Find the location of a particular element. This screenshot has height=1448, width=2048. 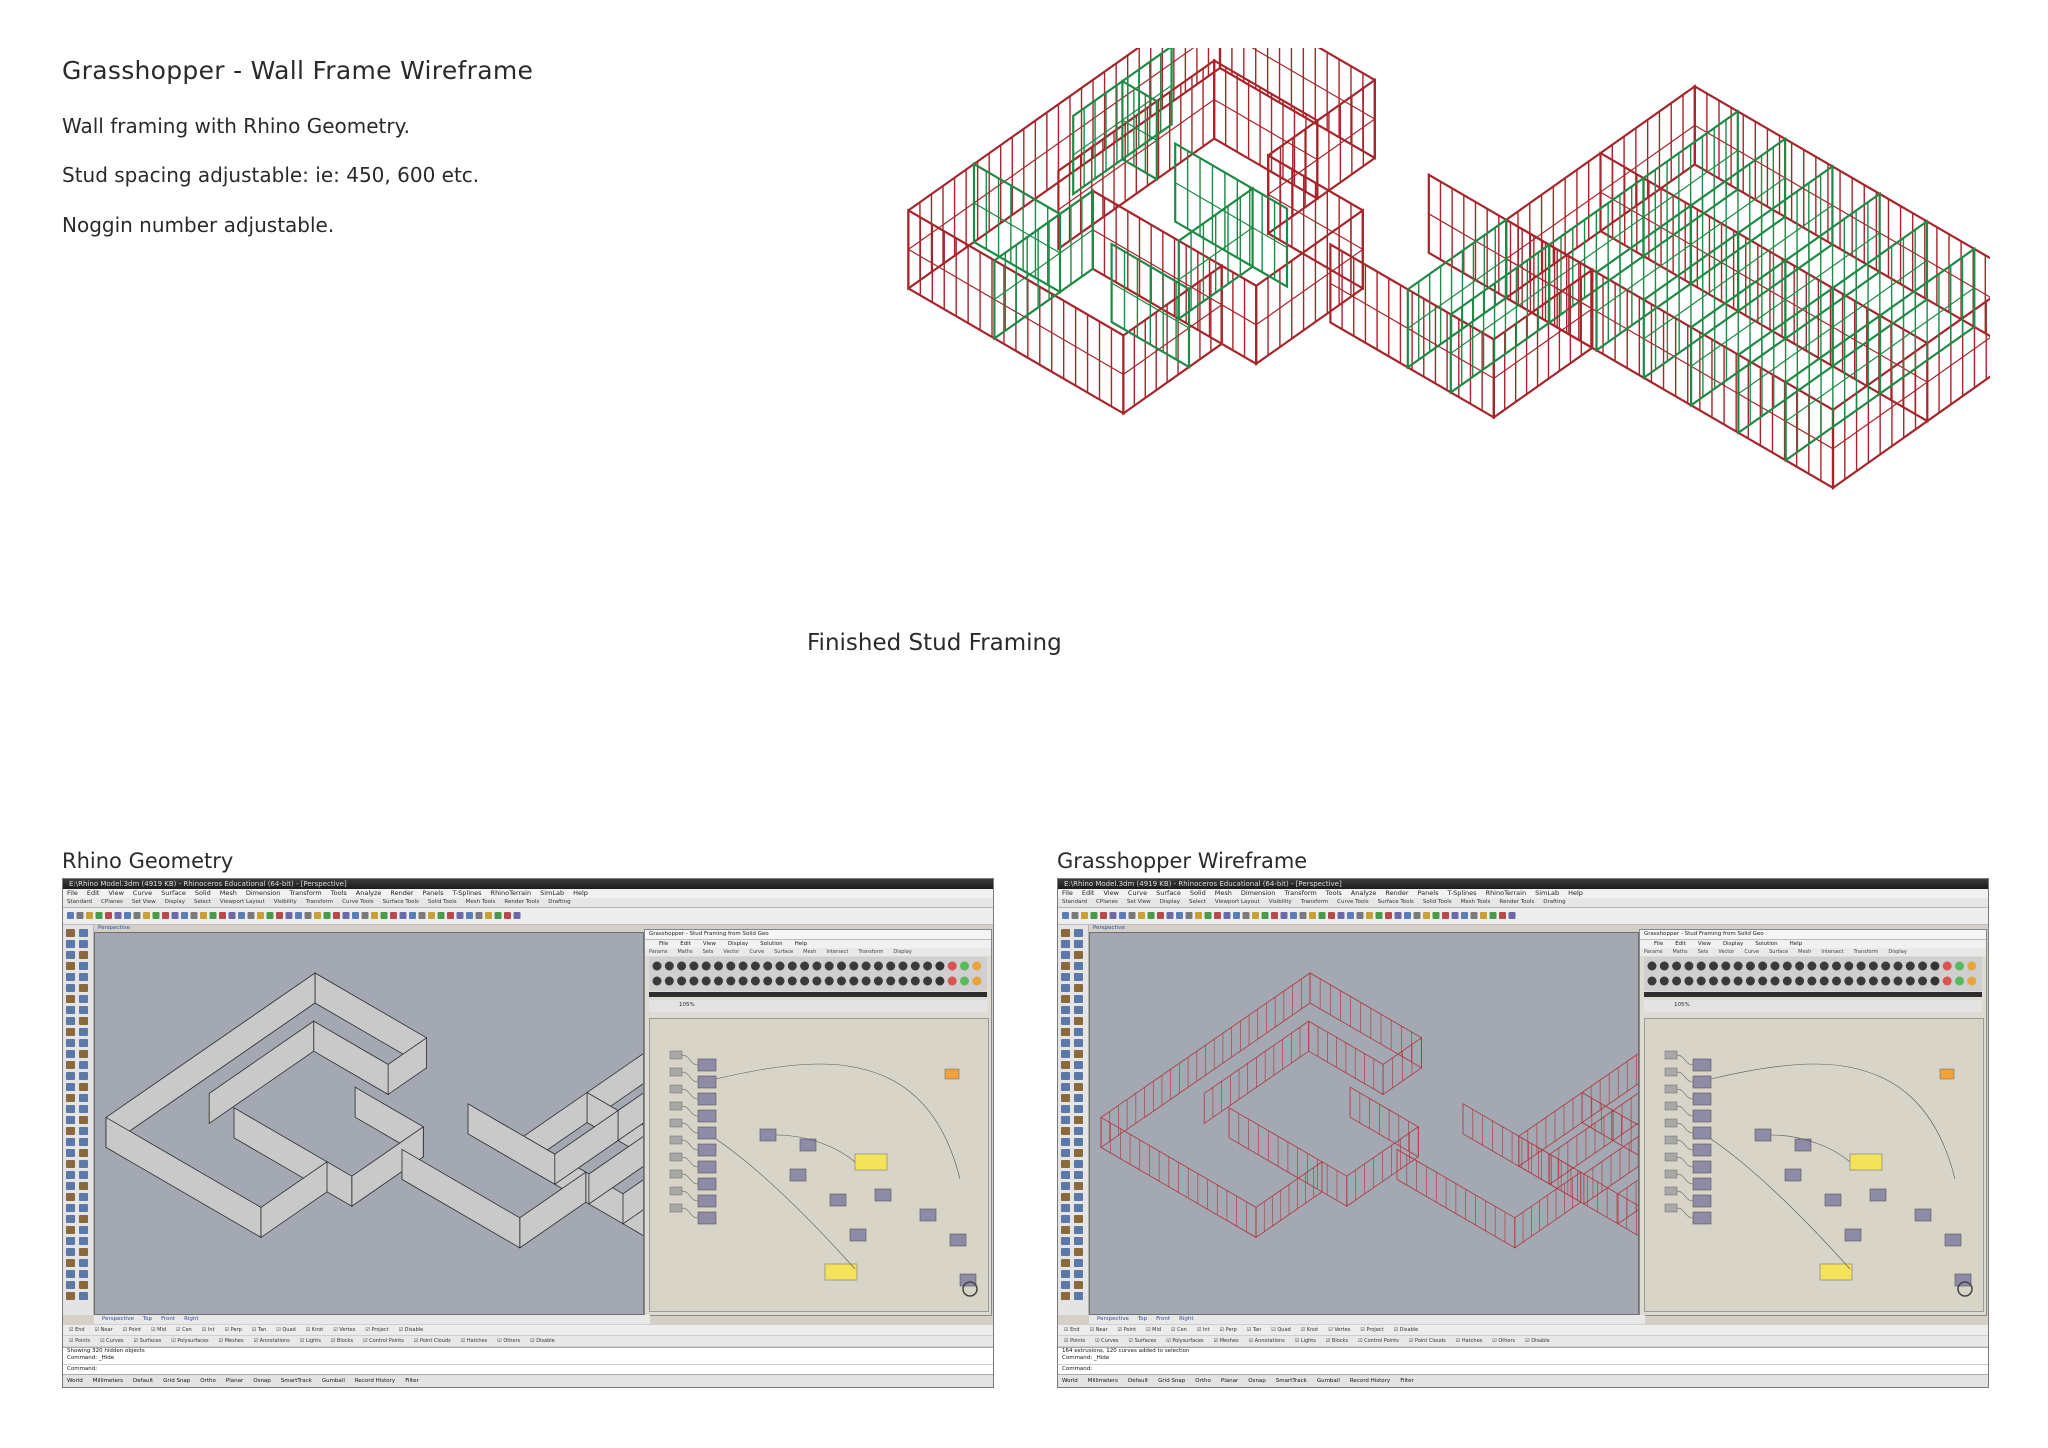

filter-option-2: ☑ Surfaces is located at coordinates (1143, 1341).